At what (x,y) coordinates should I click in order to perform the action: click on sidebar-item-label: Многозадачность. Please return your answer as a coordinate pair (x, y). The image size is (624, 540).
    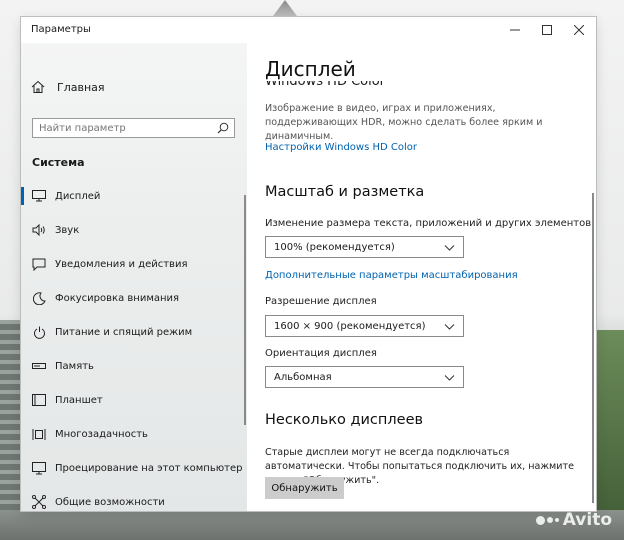
    Looking at the image, I should click on (101, 434).